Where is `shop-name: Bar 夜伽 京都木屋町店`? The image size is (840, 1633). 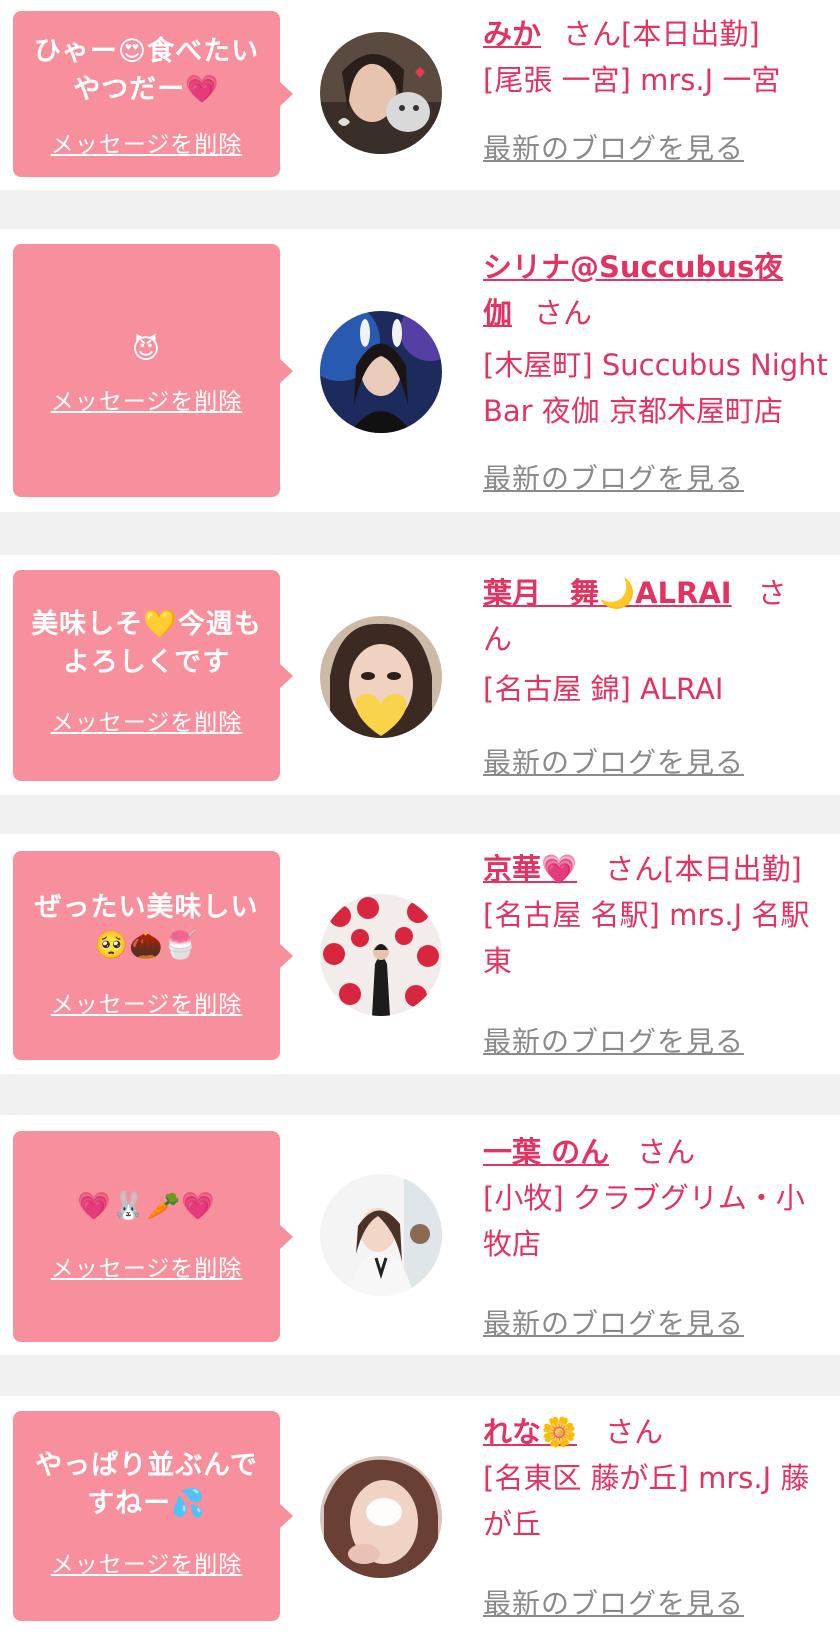
shop-name: Bar 夜伽 京都木屋町店 is located at coordinates (633, 411).